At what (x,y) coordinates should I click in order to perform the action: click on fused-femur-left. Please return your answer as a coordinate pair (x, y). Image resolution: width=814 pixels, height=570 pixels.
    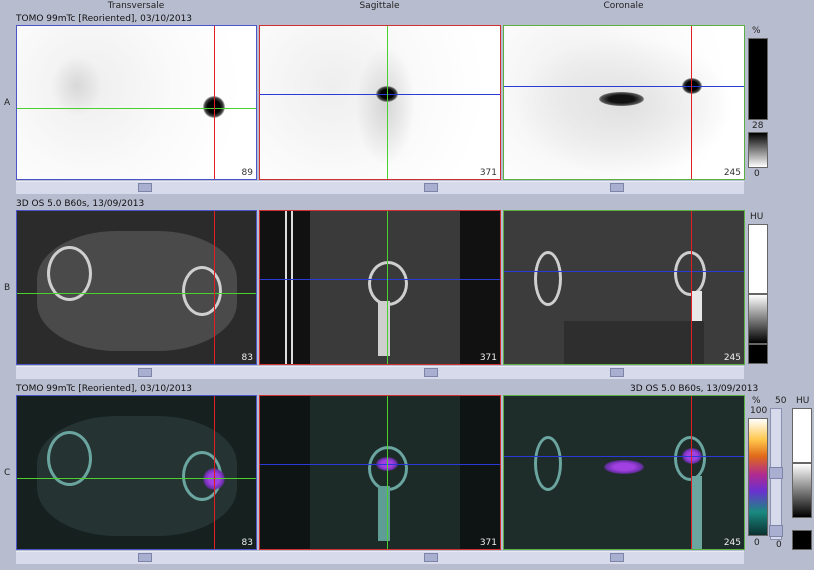
    Looking at the image, I should click on (548, 463).